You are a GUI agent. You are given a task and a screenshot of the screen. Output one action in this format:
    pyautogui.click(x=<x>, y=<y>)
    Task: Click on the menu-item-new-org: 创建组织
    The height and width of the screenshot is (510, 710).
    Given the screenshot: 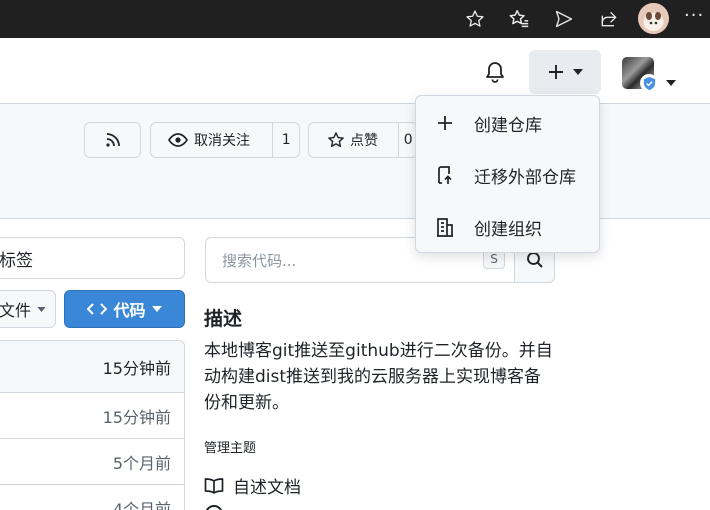 What is the action you would take?
    pyautogui.click(x=507, y=227)
    